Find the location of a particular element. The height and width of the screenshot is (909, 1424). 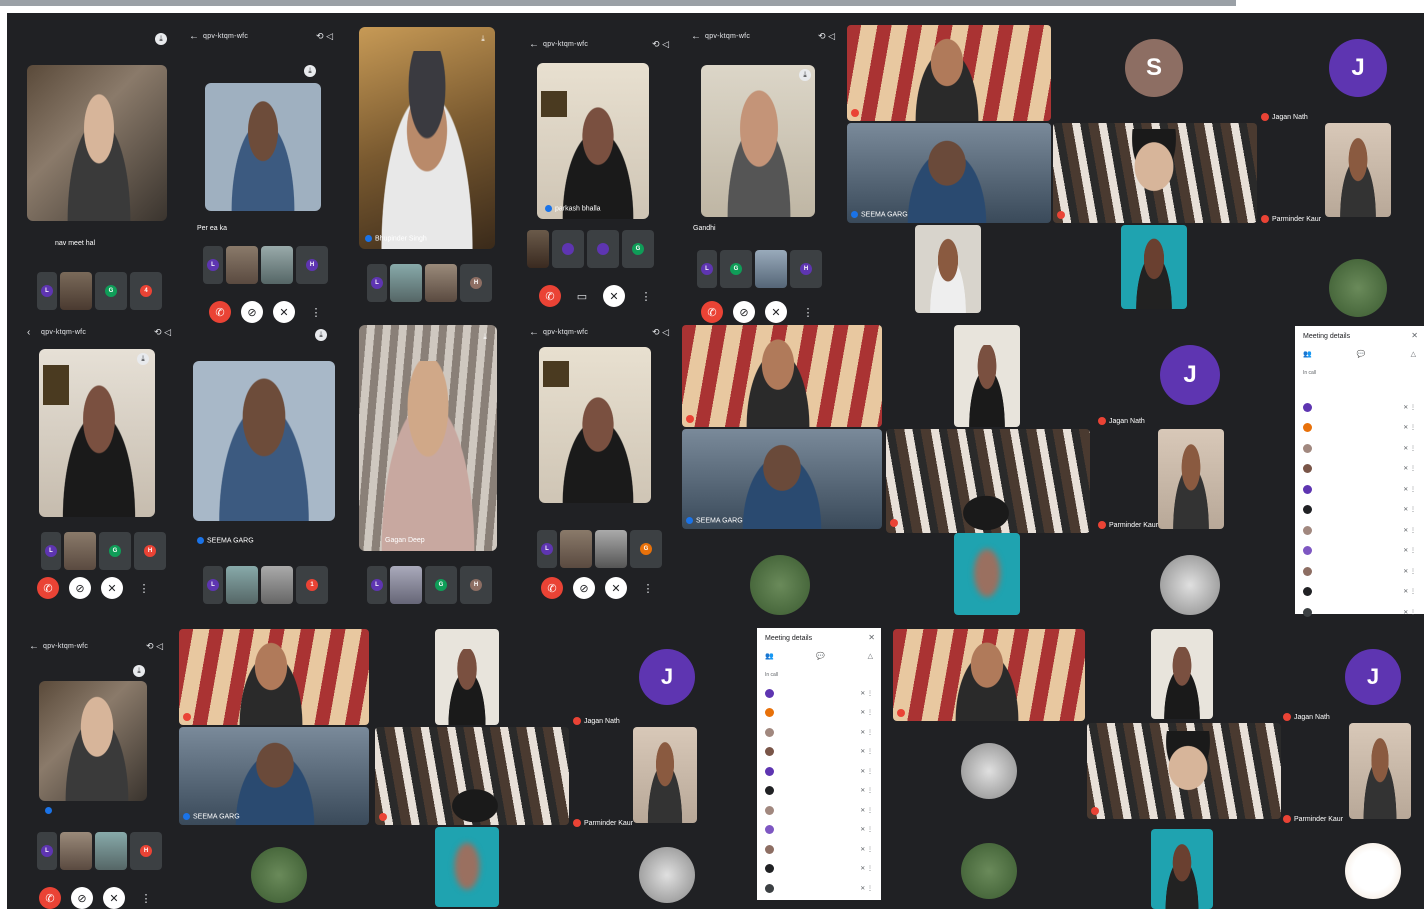

mini-tile: 1 is located at coordinates (312, 585).